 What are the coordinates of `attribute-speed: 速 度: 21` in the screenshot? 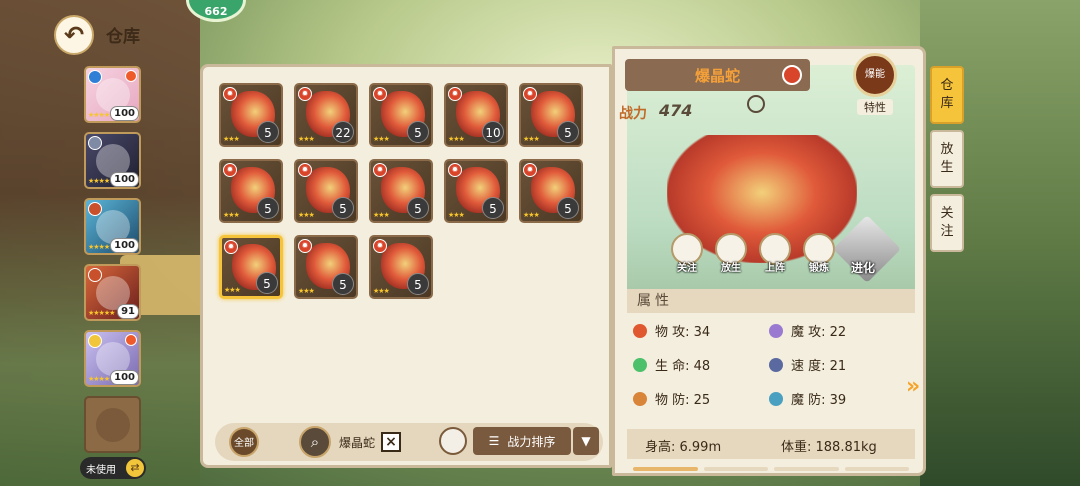 It's located at (807, 364).